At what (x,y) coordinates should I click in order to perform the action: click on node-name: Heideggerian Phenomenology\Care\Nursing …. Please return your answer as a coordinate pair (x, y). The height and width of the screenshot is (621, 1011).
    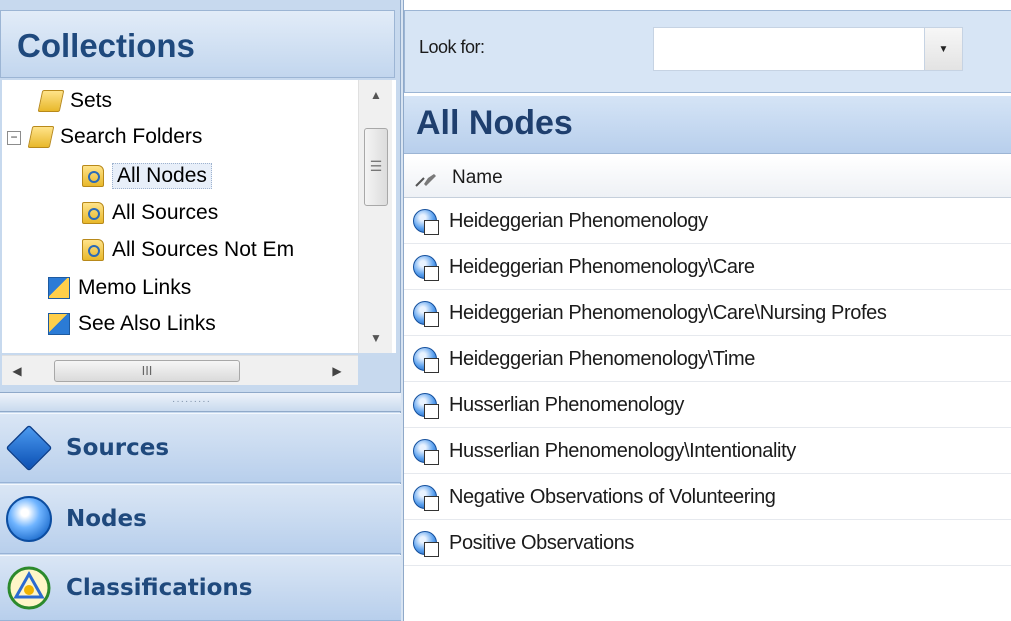
    Looking at the image, I should click on (668, 312).